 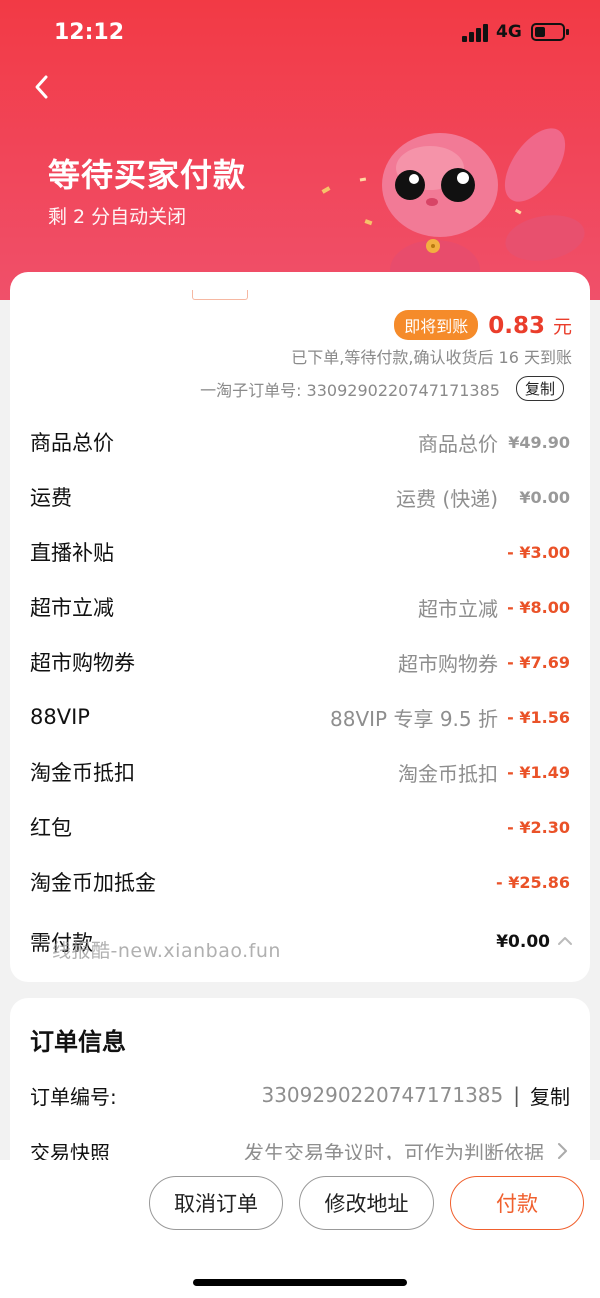 I want to click on price-line-value: - ¥2.30, so click(x=538, y=827).